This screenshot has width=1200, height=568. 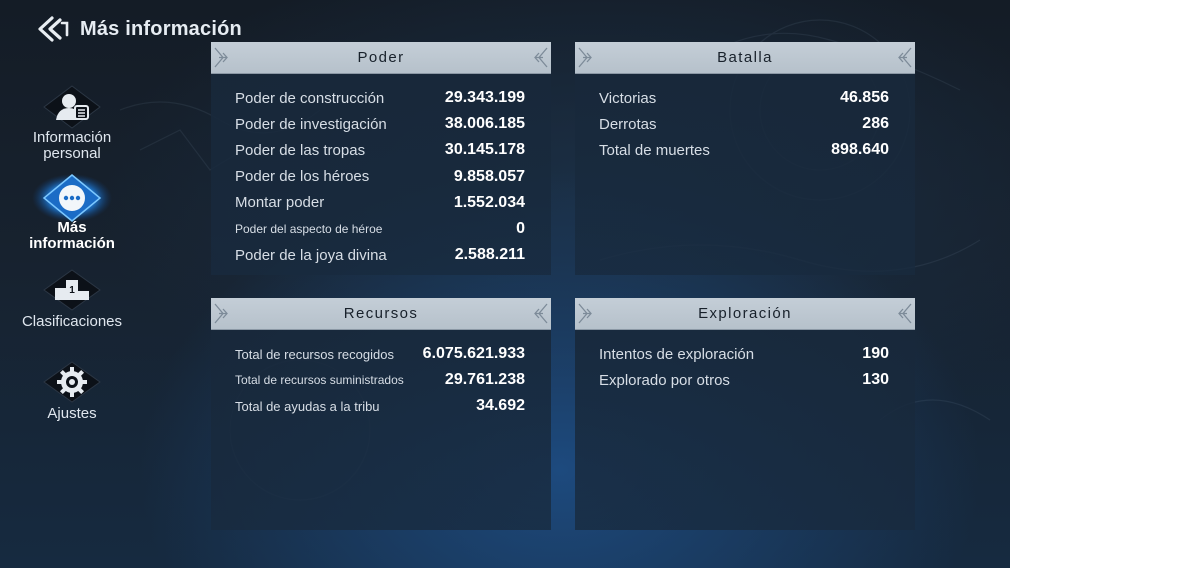 What do you see at coordinates (489, 202) in the screenshot?
I see `stat-value: 1.552.034` at bounding box center [489, 202].